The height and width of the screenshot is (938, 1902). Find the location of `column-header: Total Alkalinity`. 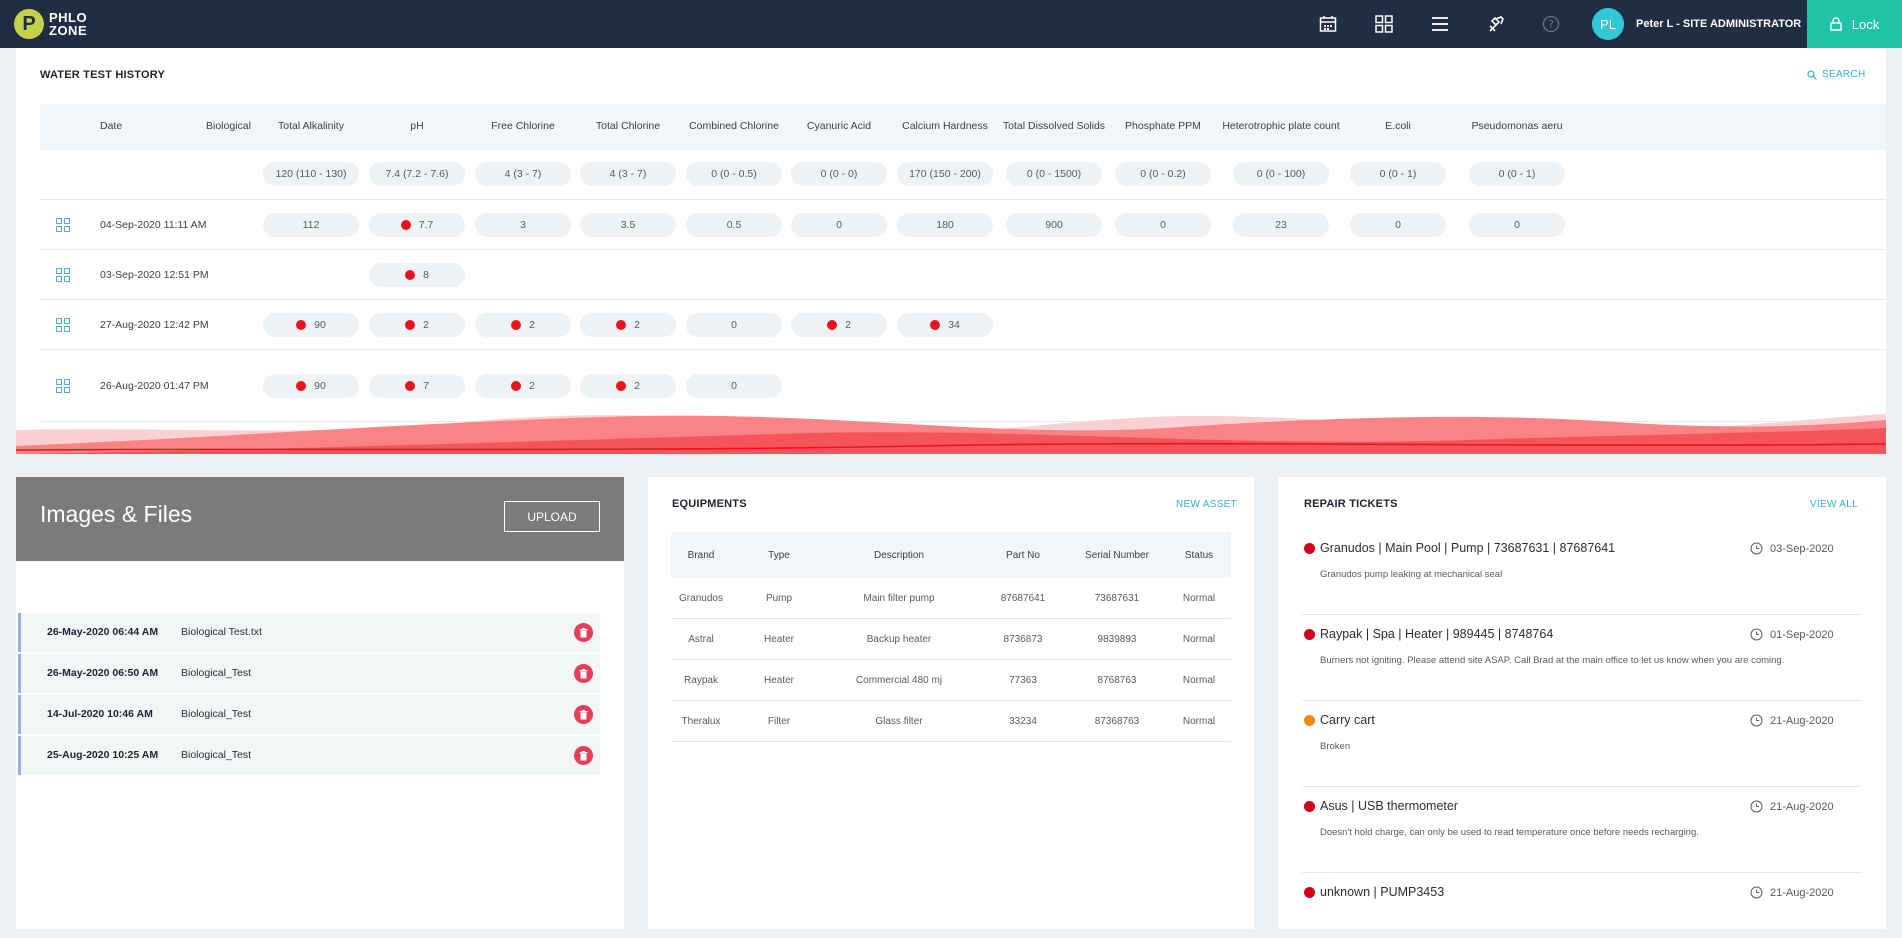

column-header: Total Alkalinity is located at coordinates (311, 126).